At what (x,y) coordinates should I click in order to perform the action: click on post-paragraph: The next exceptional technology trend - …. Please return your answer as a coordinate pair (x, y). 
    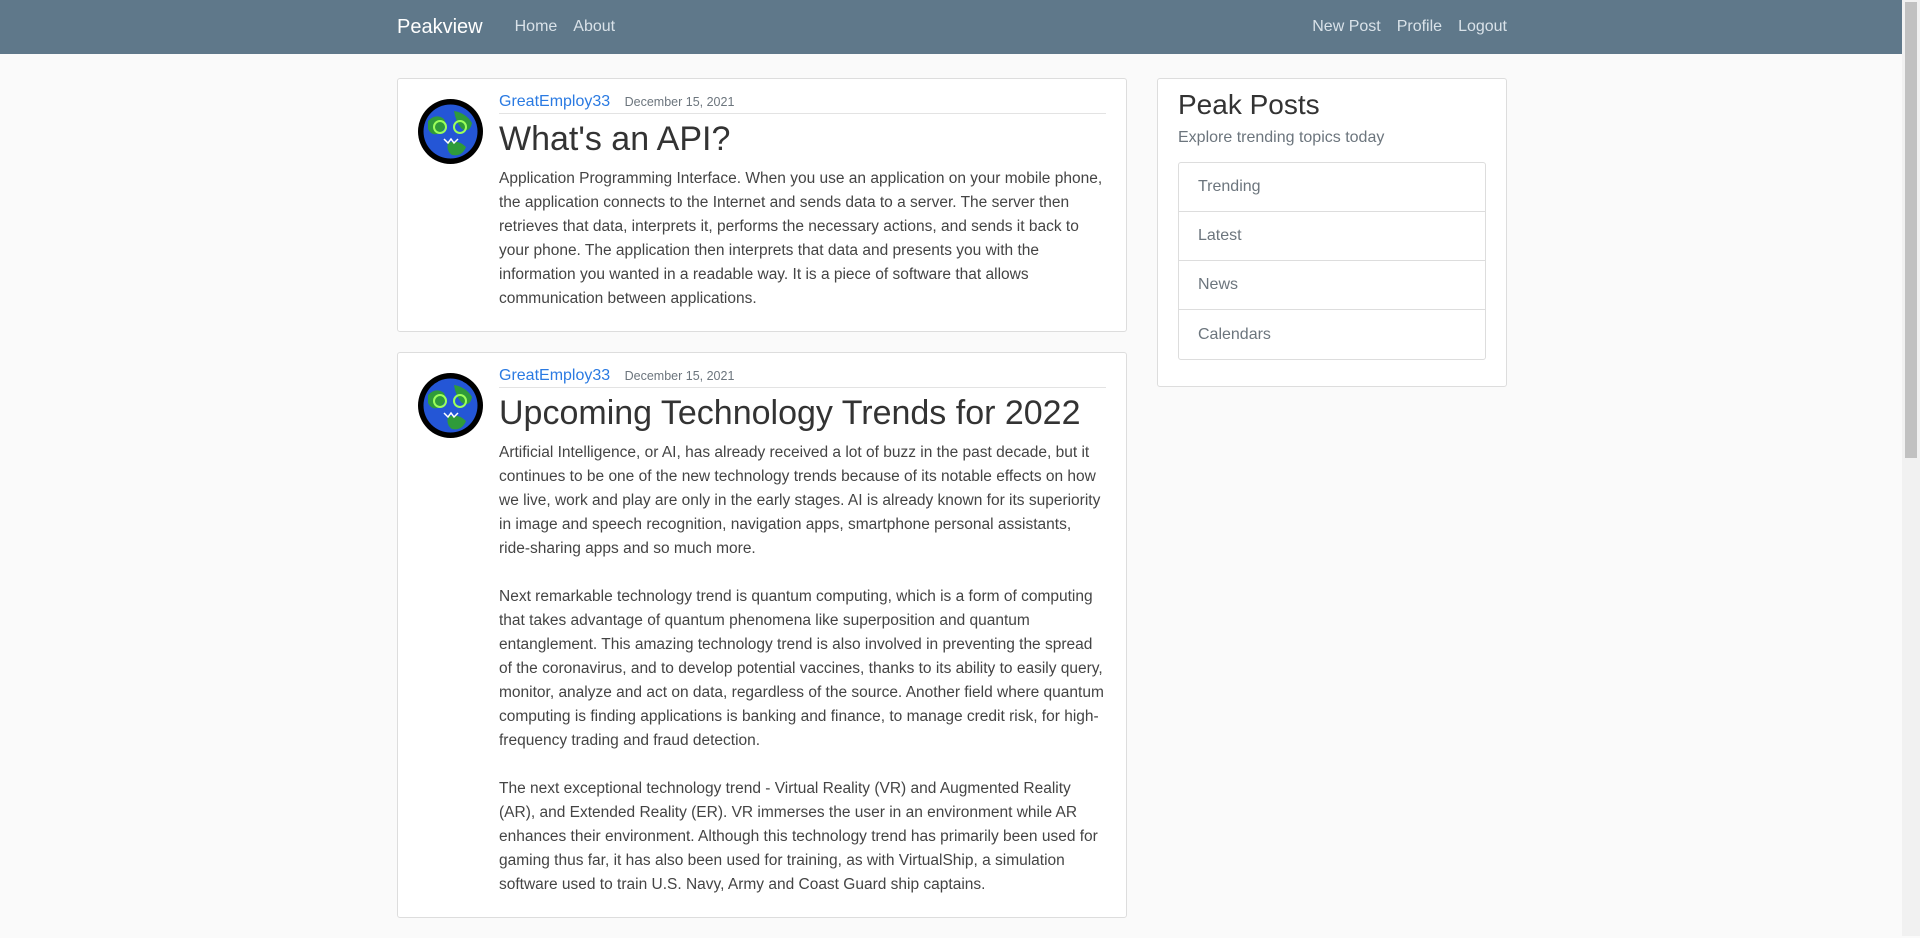
    Looking at the image, I should click on (798, 836).